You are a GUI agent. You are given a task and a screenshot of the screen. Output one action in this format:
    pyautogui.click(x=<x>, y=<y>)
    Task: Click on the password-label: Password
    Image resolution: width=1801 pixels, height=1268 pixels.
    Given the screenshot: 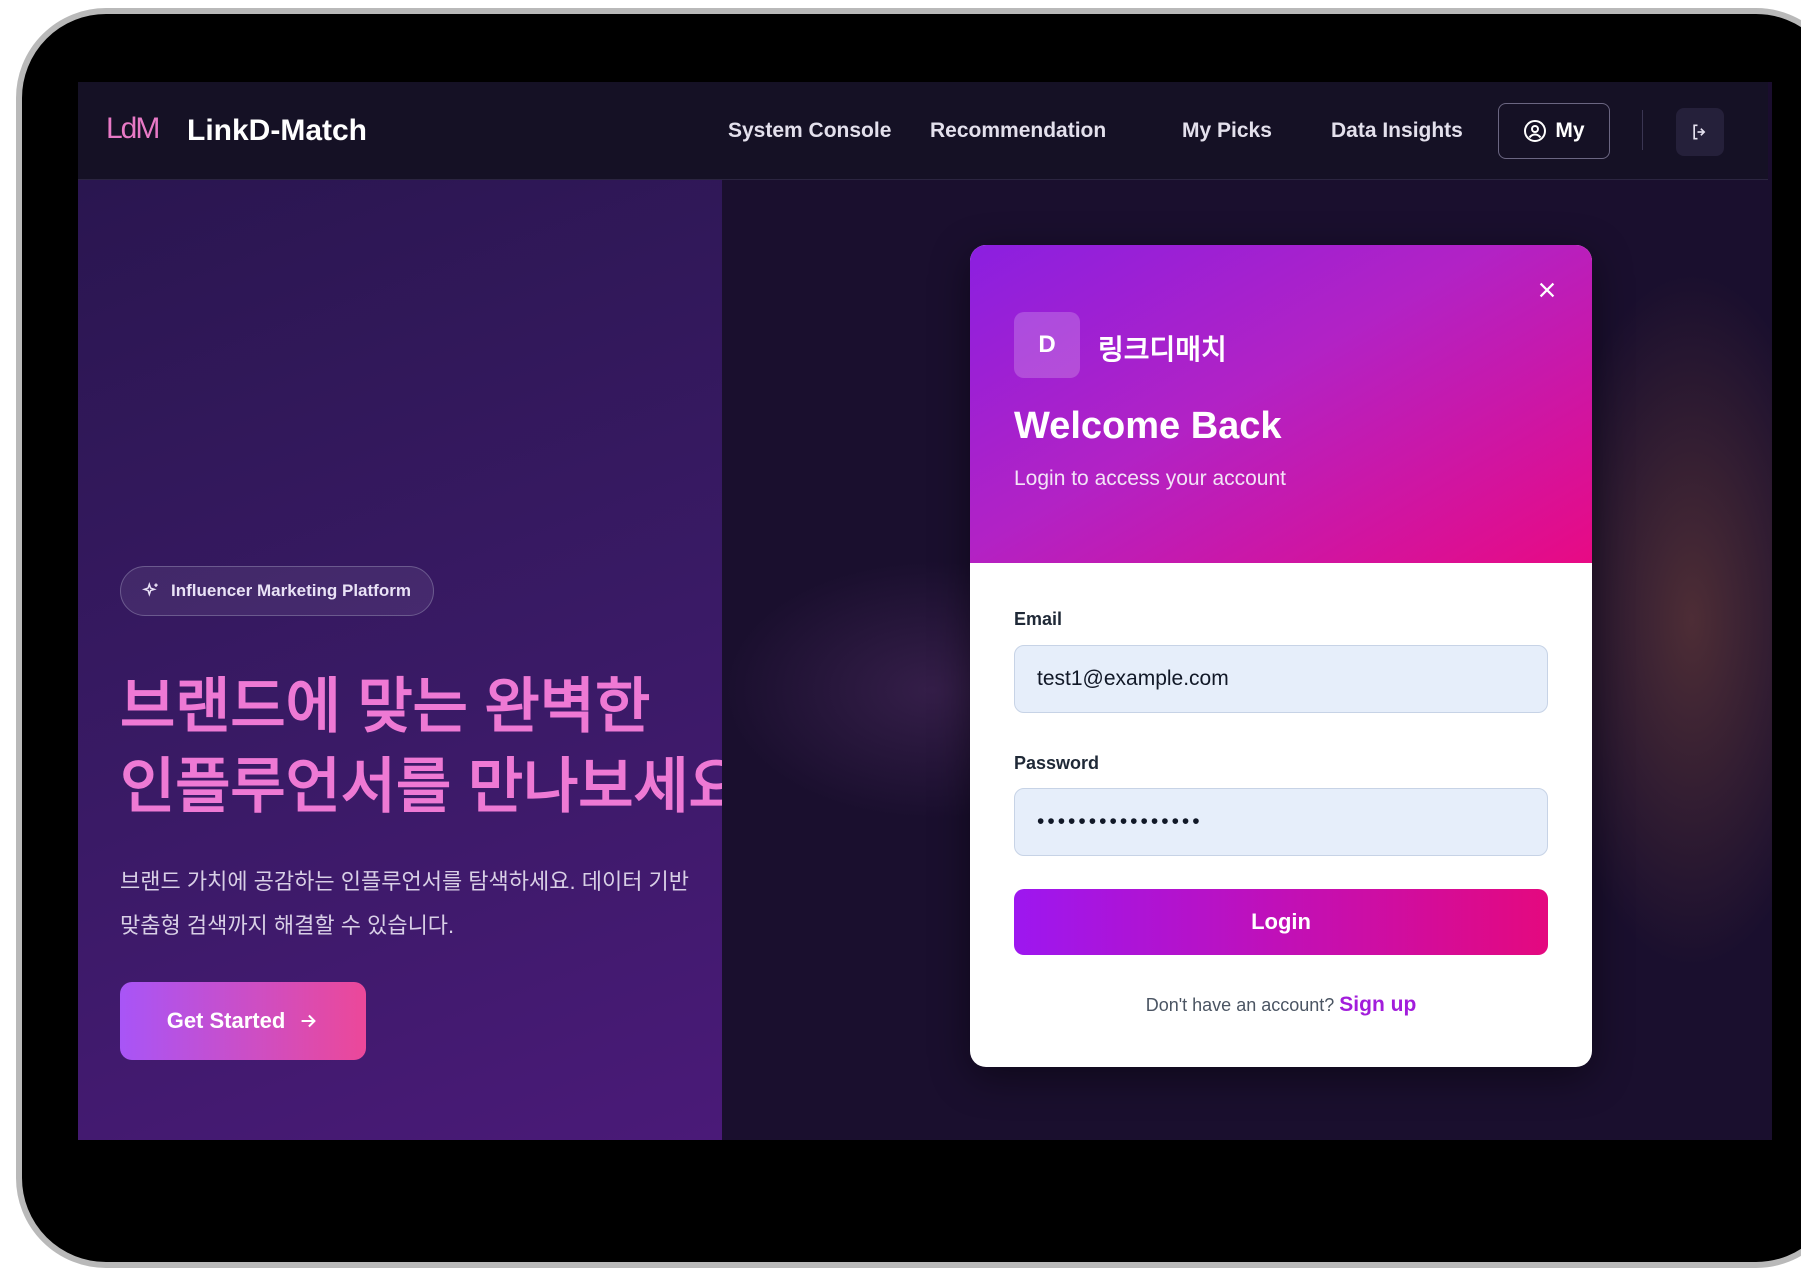 What is the action you would take?
    pyautogui.click(x=1057, y=763)
    